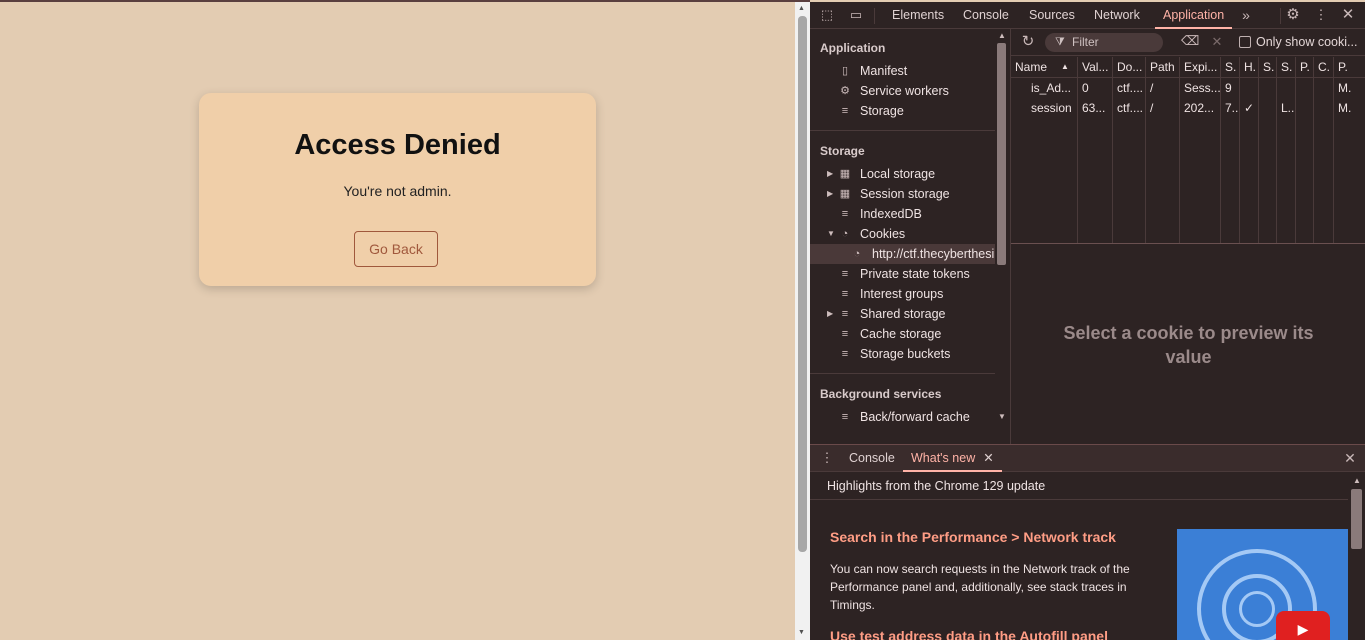 The width and height of the screenshot is (1365, 640). Describe the element at coordinates (902, 111) in the screenshot. I see `sidebar-item-storage-overview: ≡ Storage` at that location.